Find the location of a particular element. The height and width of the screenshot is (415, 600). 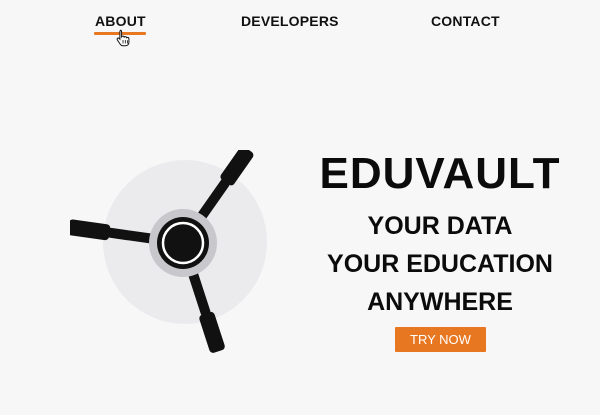

nav-link-about: ABOUT is located at coordinates (120, 21).